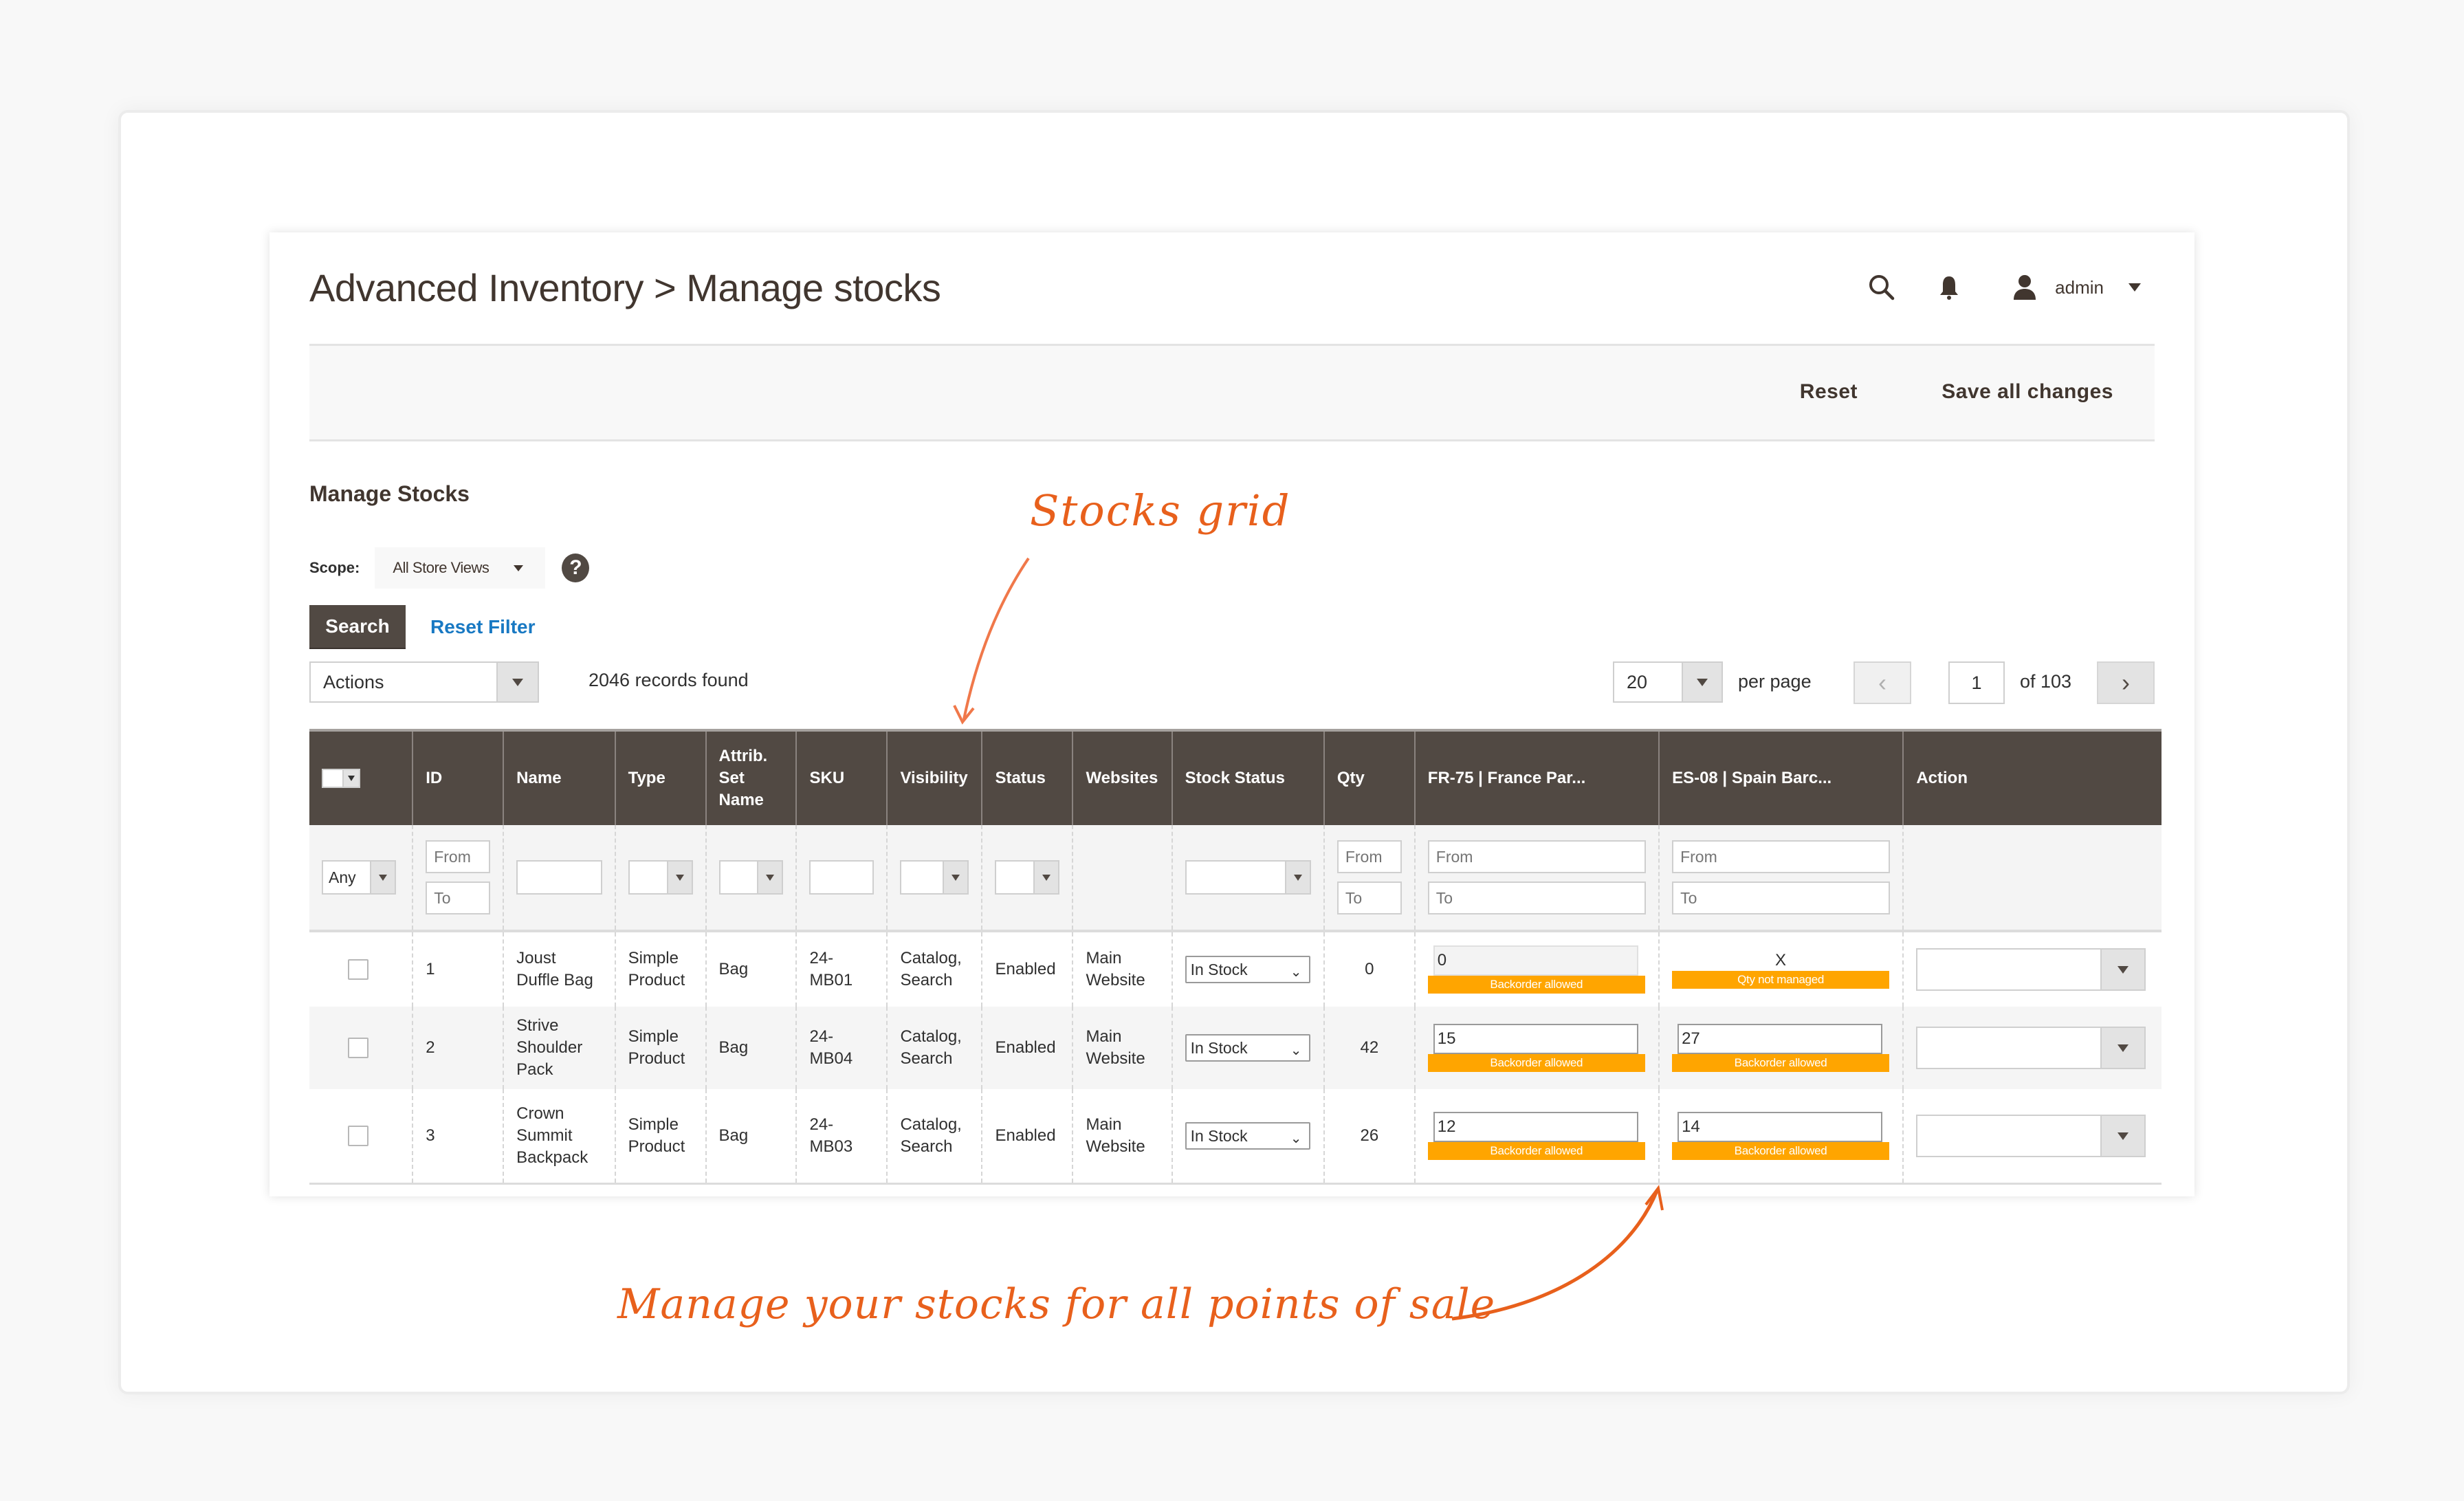 The width and height of the screenshot is (2464, 1501). I want to click on filter-fr75-to, so click(1537, 897).